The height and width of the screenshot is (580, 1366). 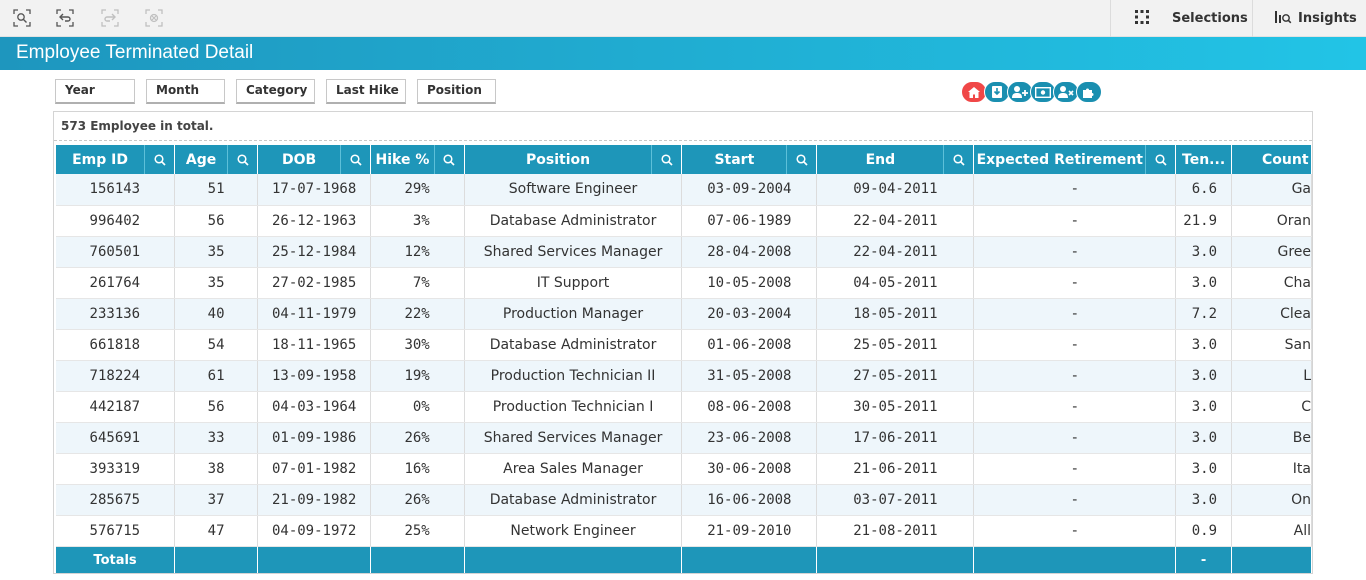 I want to click on table-cell: 51, so click(x=216, y=190).